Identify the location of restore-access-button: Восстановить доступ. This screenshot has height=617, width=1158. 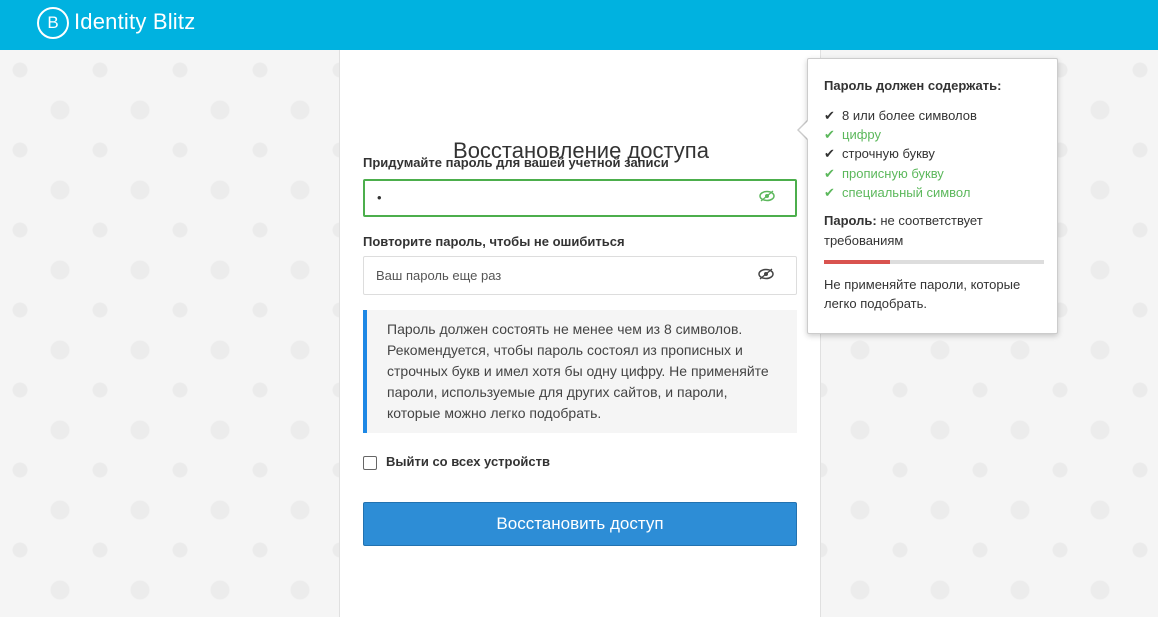
(580, 524).